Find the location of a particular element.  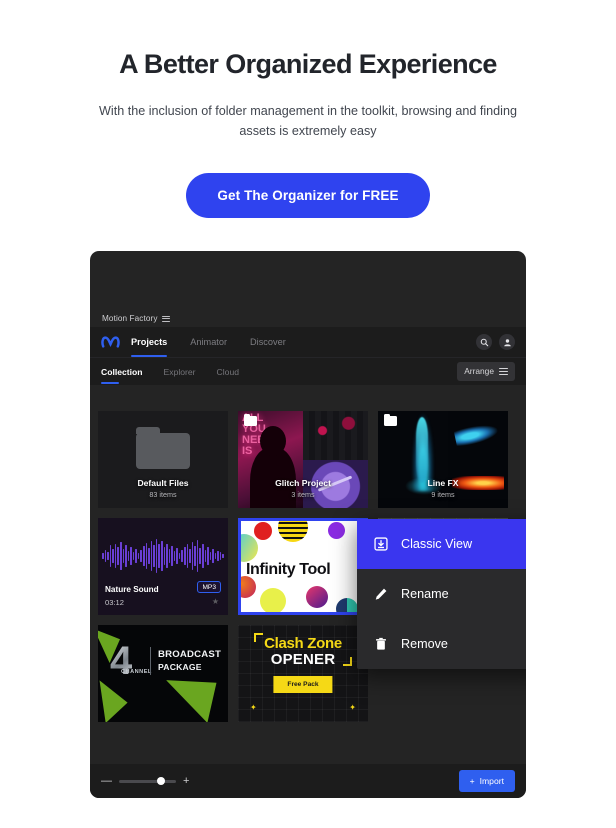

thumb-fire-streak is located at coordinates (478, 483).